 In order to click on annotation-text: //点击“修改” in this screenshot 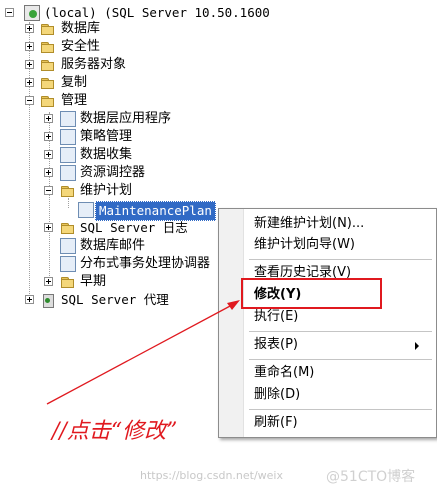, I will do `click(115, 431)`.